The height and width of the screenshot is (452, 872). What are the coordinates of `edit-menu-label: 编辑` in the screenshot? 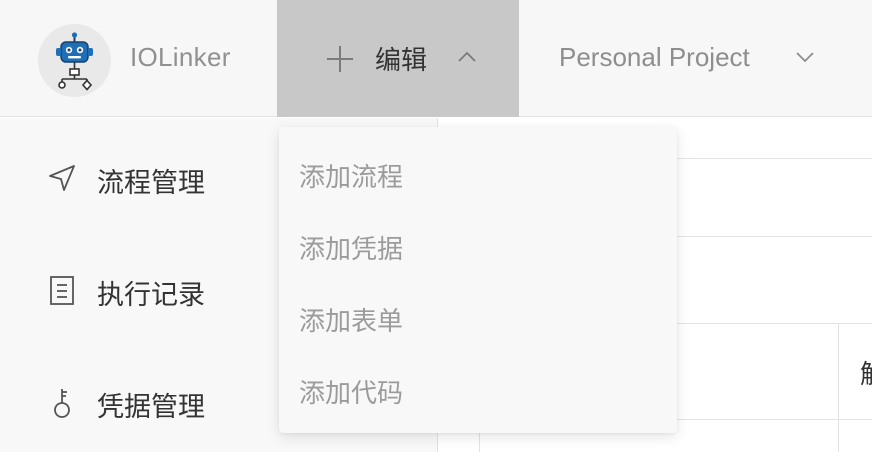 It's located at (401, 61).